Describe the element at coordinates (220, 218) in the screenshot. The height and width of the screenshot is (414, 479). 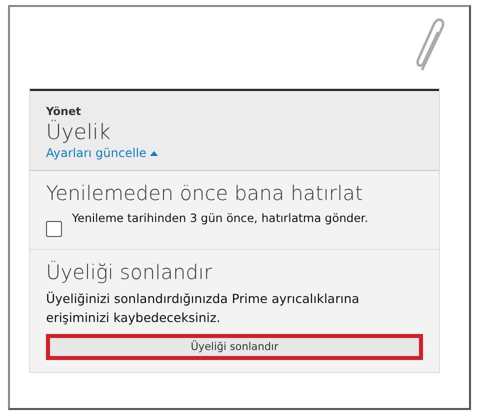
I see `checkbox-label: Yenileme tarihinden 3 gün önce, hatırlatma gönder.` at that location.